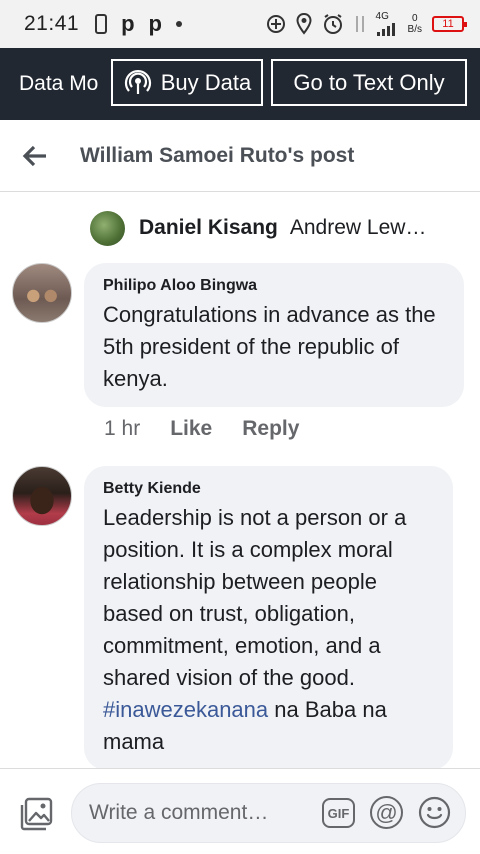 The width and height of the screenshot is (480, 854). I want to click on back-arrow-icon, so click(34, 155).